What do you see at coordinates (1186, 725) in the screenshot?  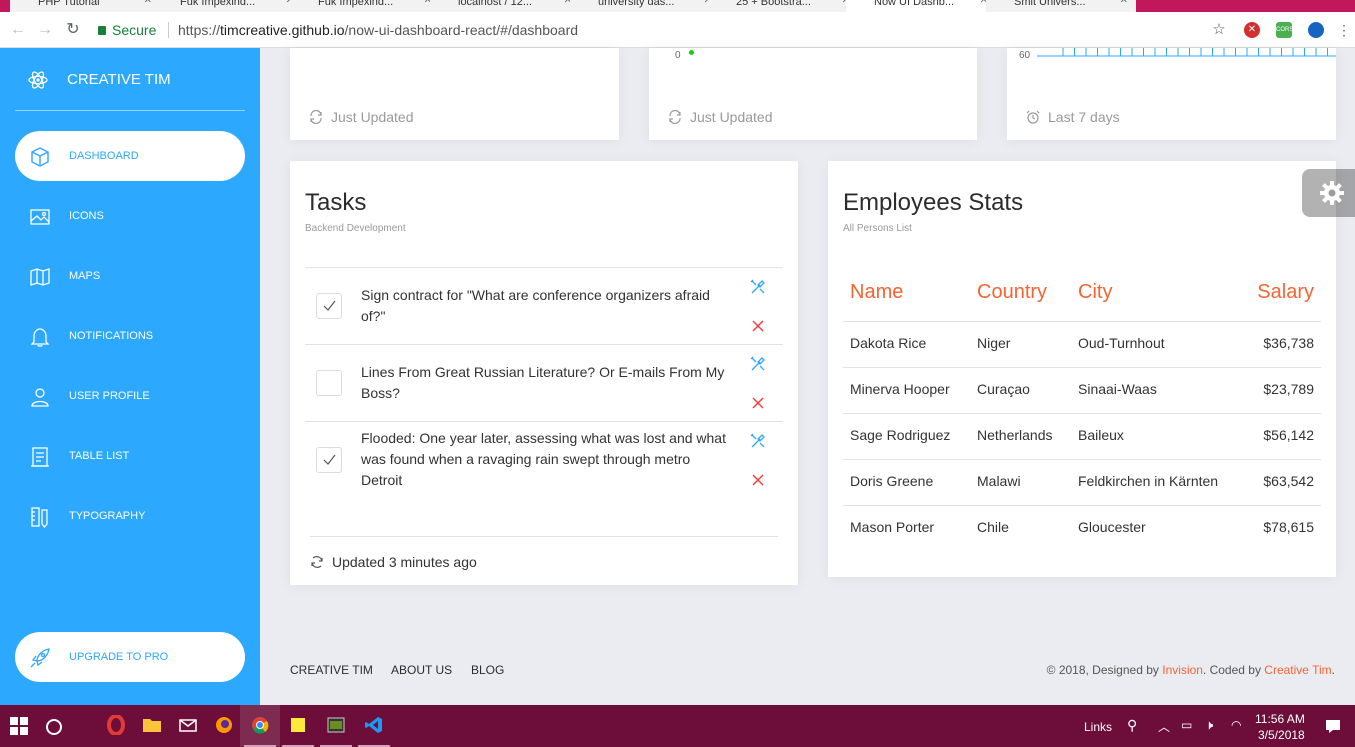 I see `battery-icon: ▭` at bounding box center [1186, 725].